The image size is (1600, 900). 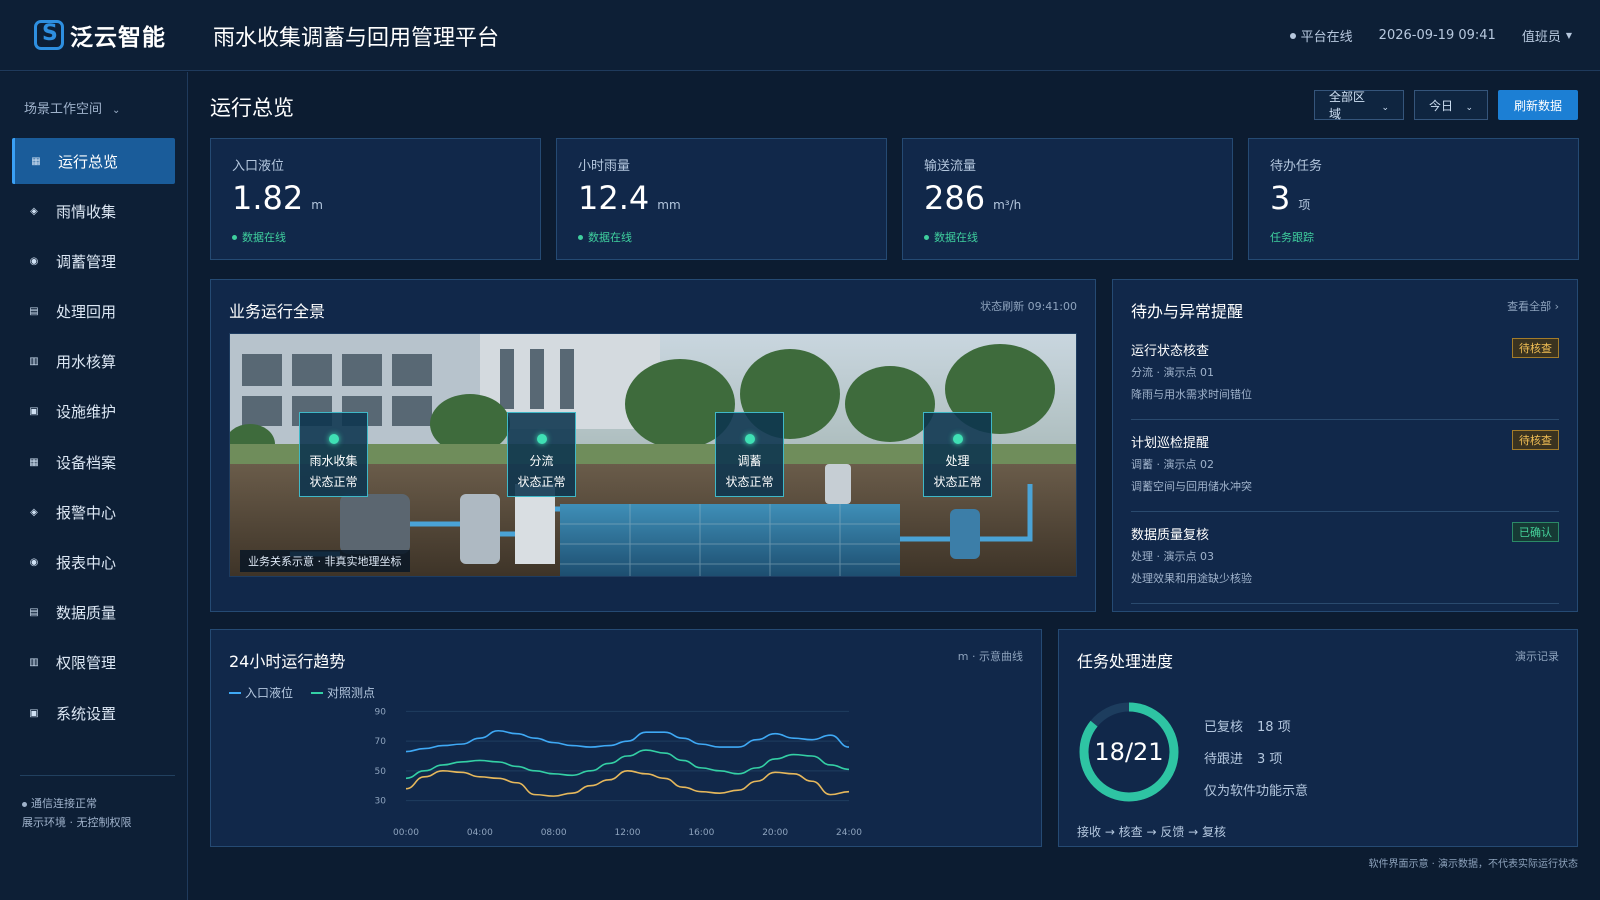 I want to click on stage-name: 调蓄, so click(x=749, y=461).